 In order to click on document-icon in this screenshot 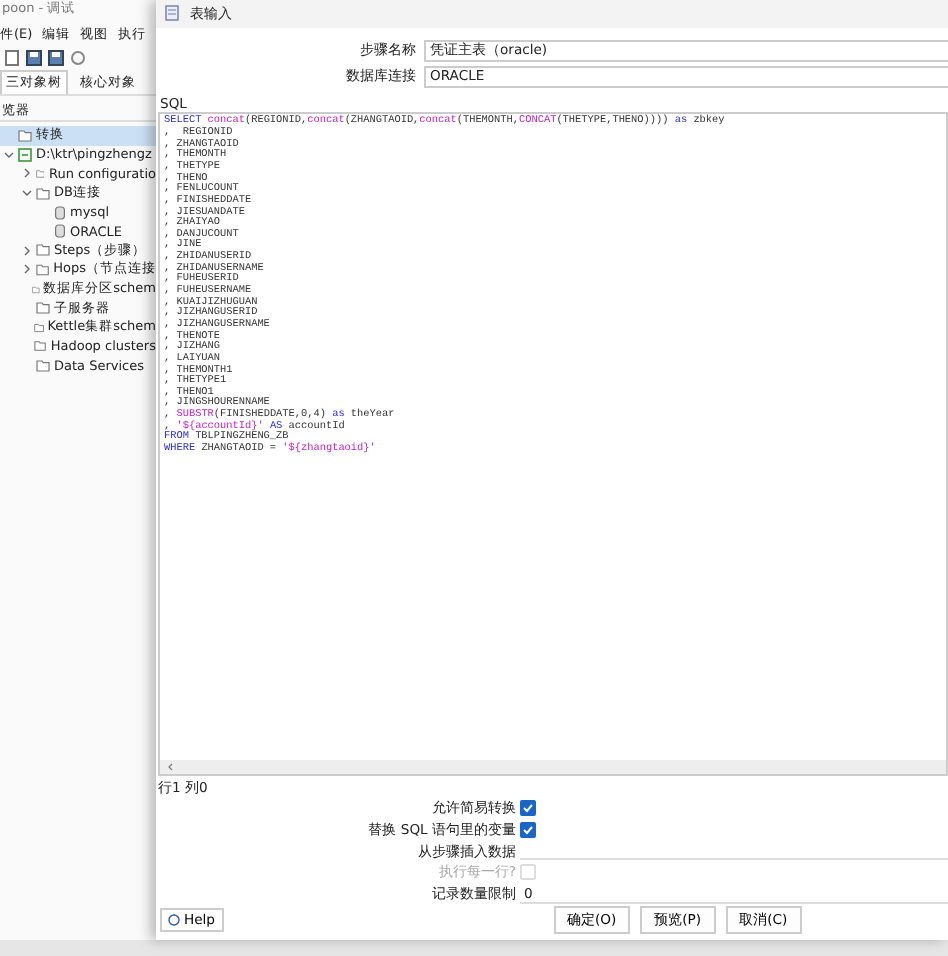, I will do `click(12, 58)`.